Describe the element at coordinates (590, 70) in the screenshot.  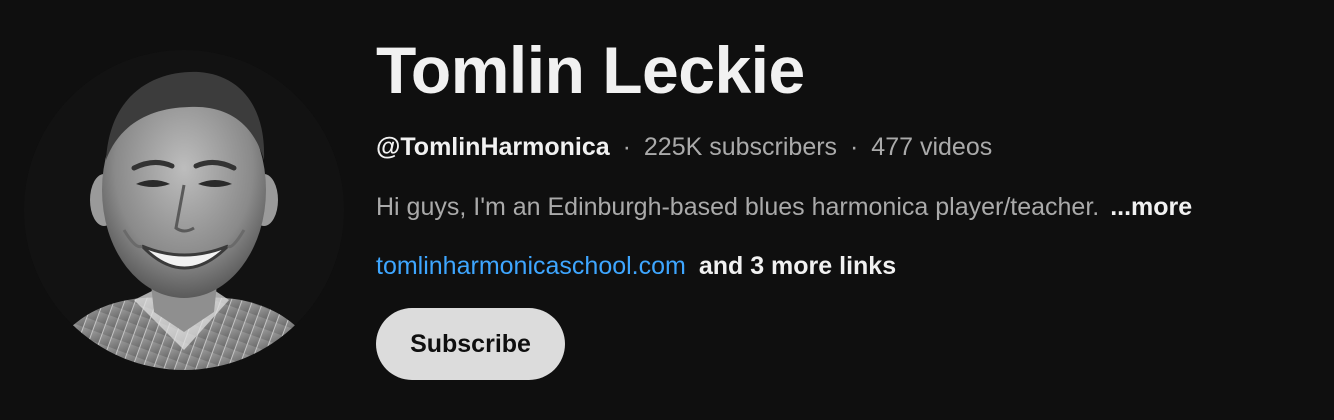
I see `channel-name: Tomlin Leckie` at that location.